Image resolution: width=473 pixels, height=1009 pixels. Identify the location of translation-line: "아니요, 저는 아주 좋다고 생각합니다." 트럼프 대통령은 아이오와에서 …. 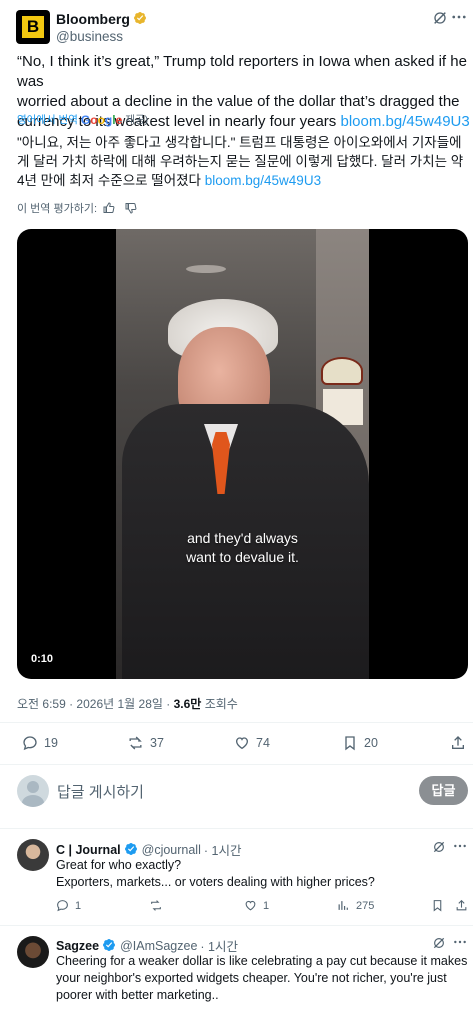
(239, 142).